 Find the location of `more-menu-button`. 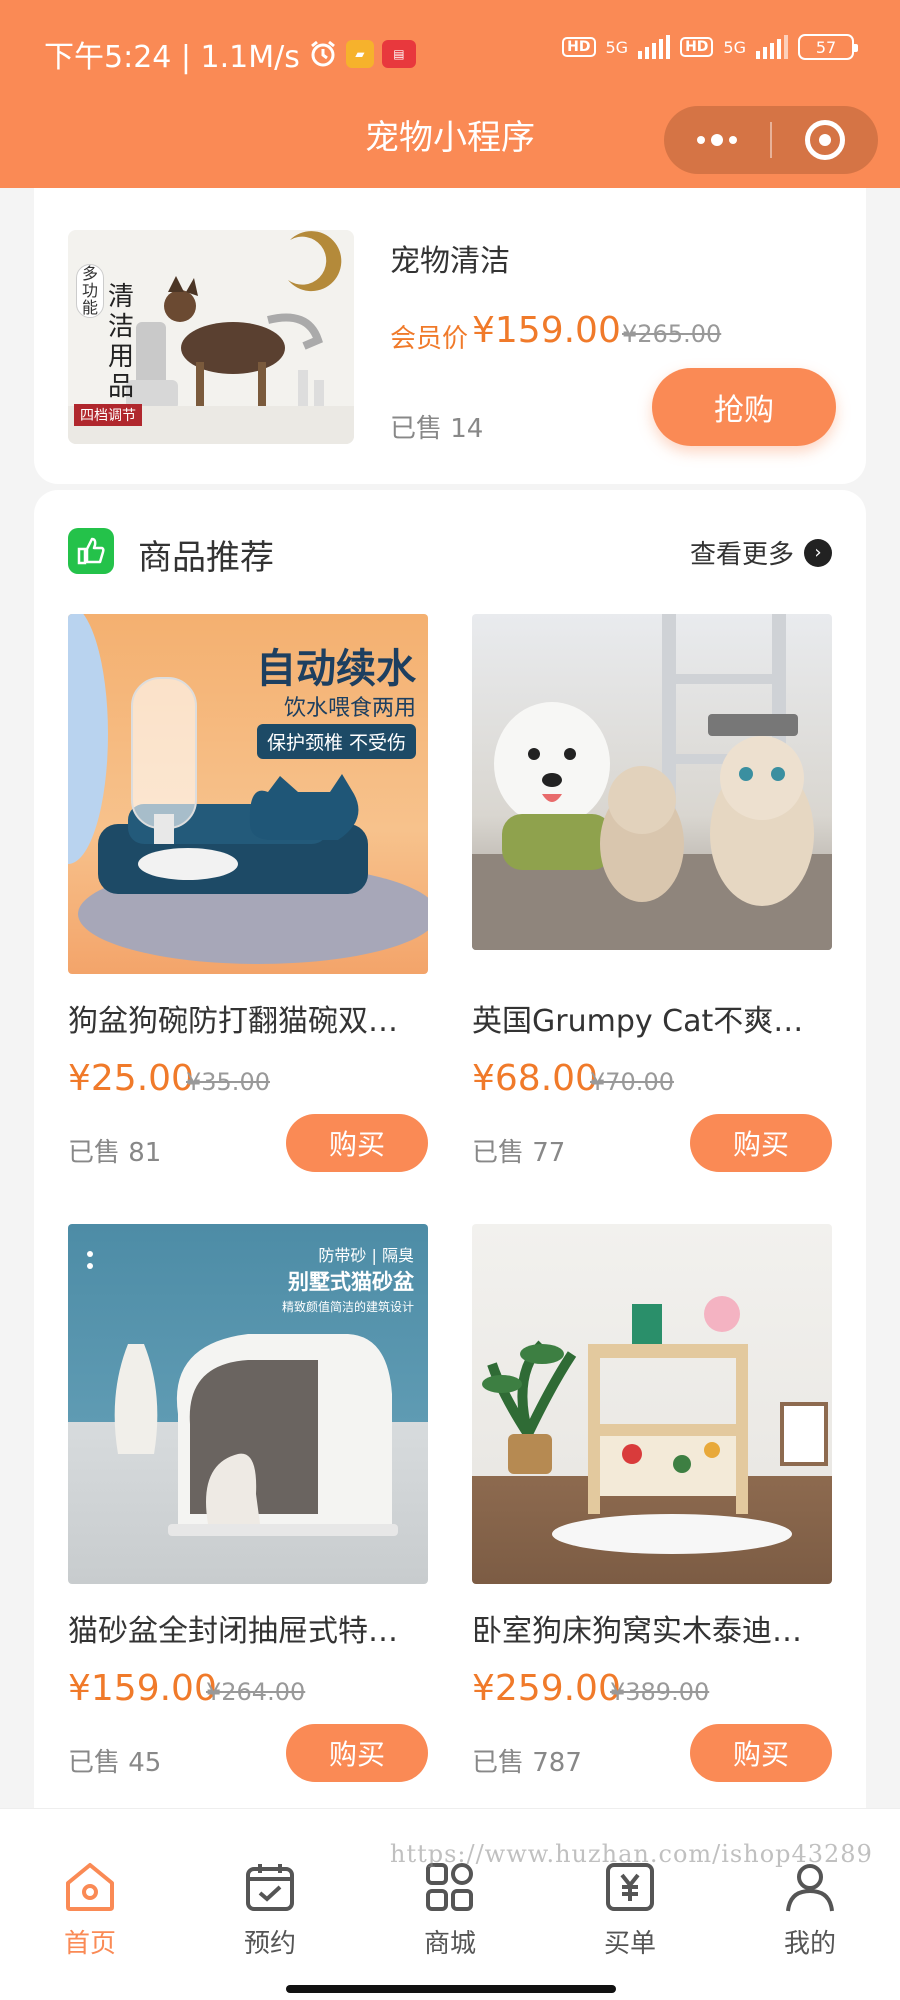

more-menu-button is located at coordinates (717, 140).